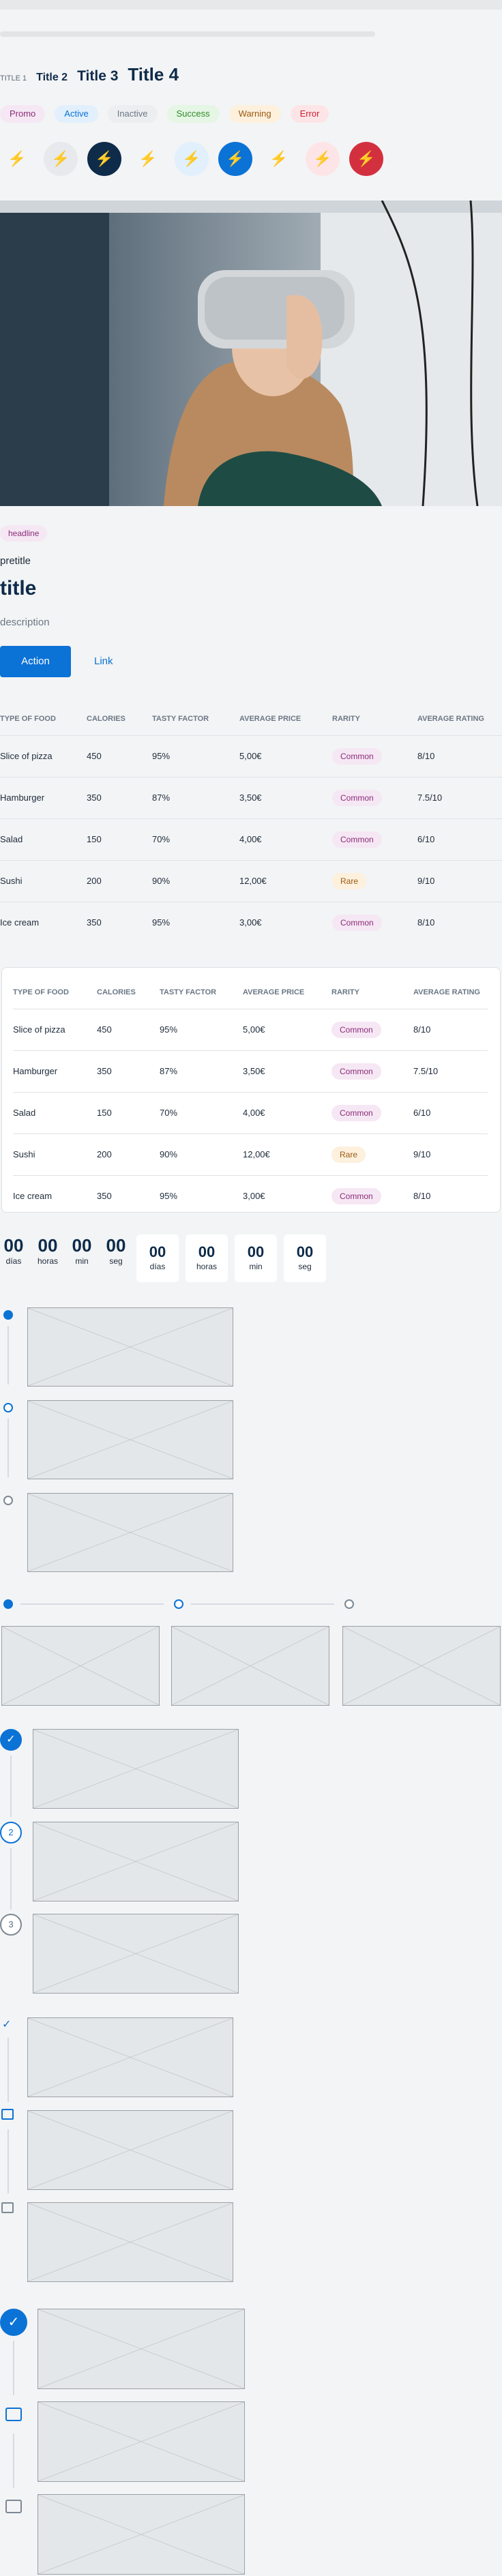  I want to click on htimeline-connector, so click(92, 1604).